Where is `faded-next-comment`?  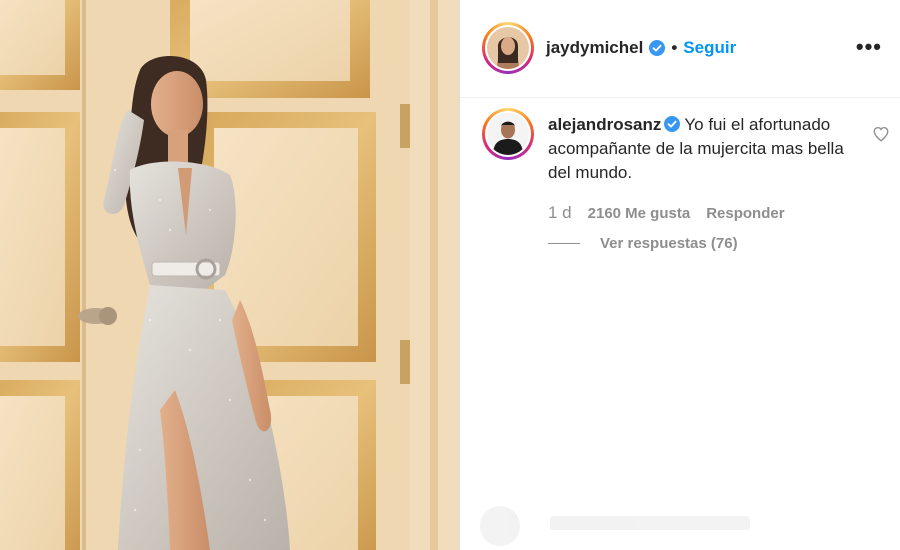
faded-next-comment is located at coordinates (680, 523).